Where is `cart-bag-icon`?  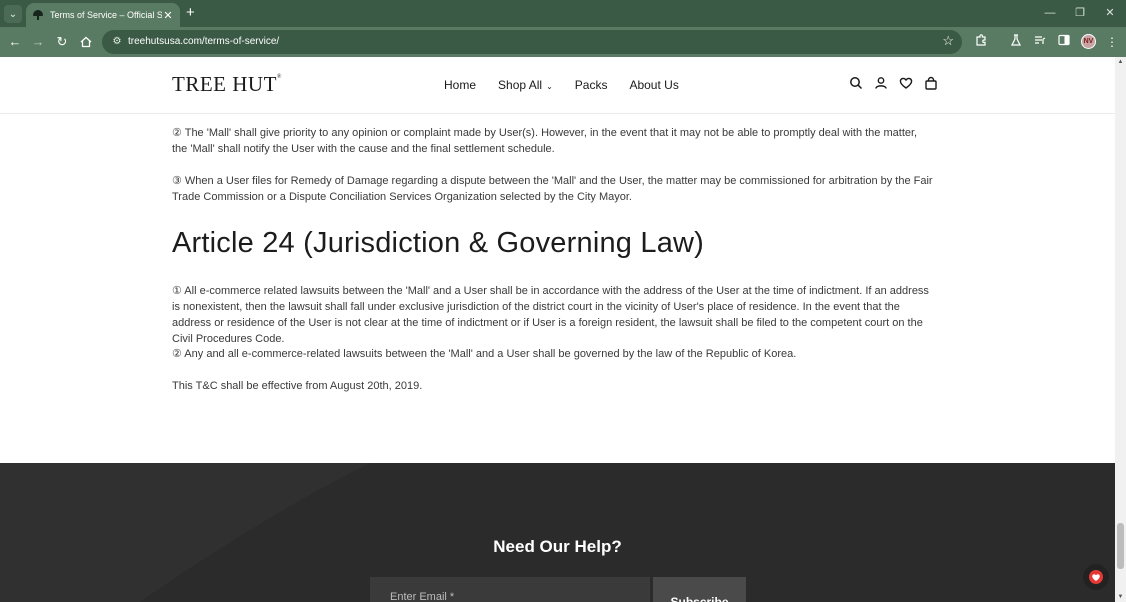
cart-bag-icon is located at coordinates (932, 84).